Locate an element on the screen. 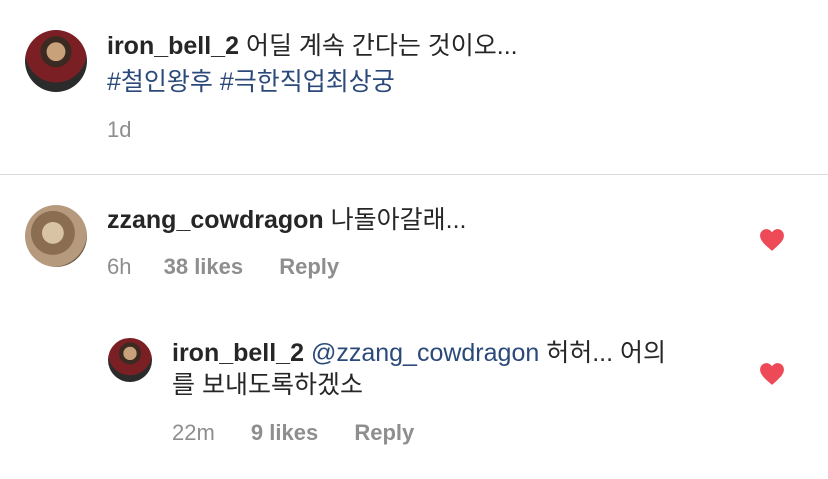 This screenshot has height=479, width=828. reply-author-avatar is located at coordinates (130, 360).